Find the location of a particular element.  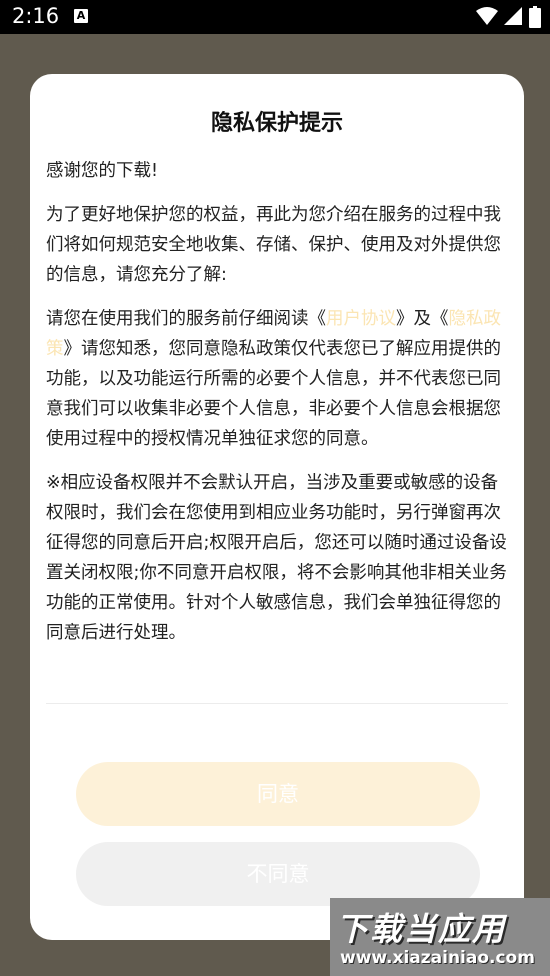

watermark-logo: 下载当应用 www.xiazainiao.com is located at coordinates (440, 937).